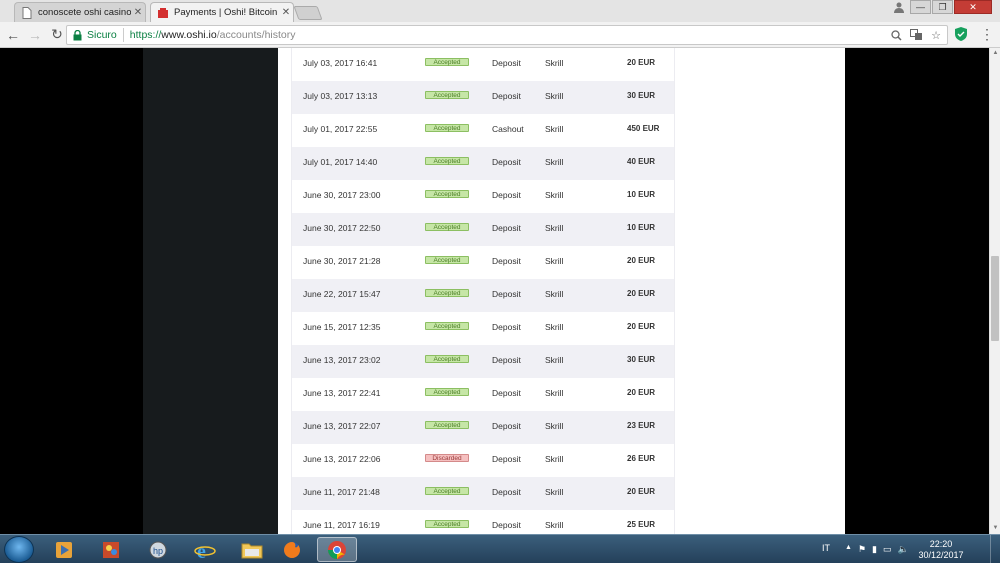  What do you see at coordinates (896, 35) in the screenshot?
I see `search-icon` at bounding box center [896, 35].